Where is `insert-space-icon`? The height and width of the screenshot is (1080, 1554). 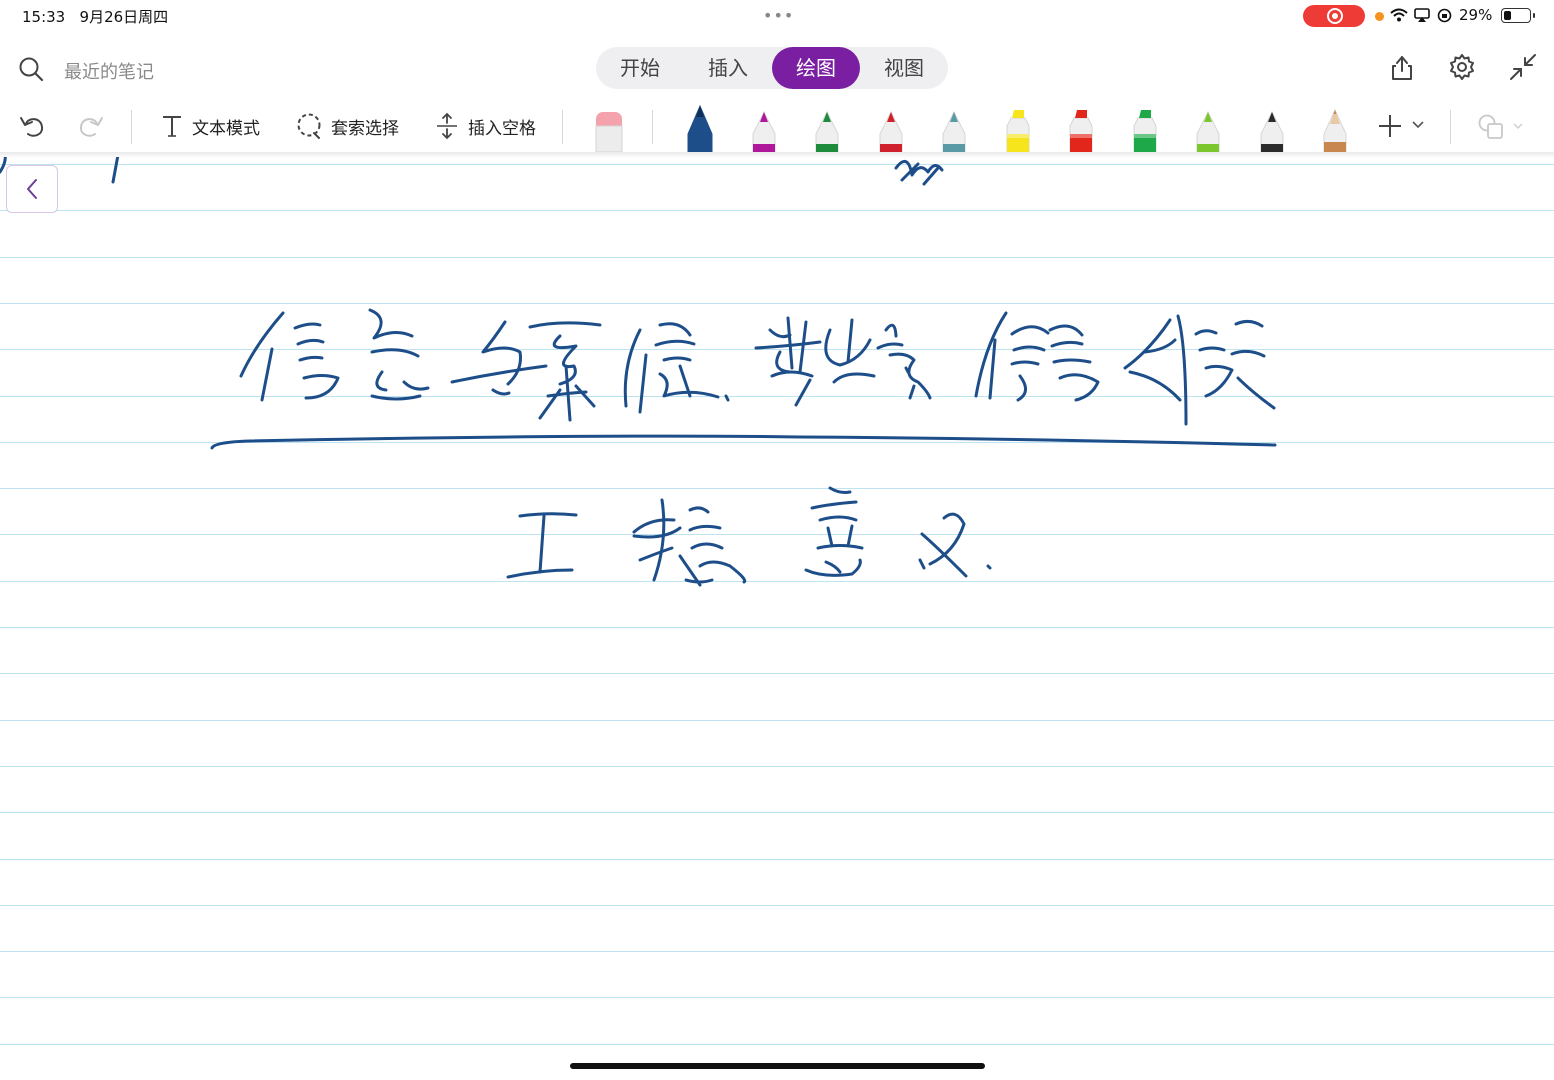
insert-space-icon is located at coordinates (447, 126).